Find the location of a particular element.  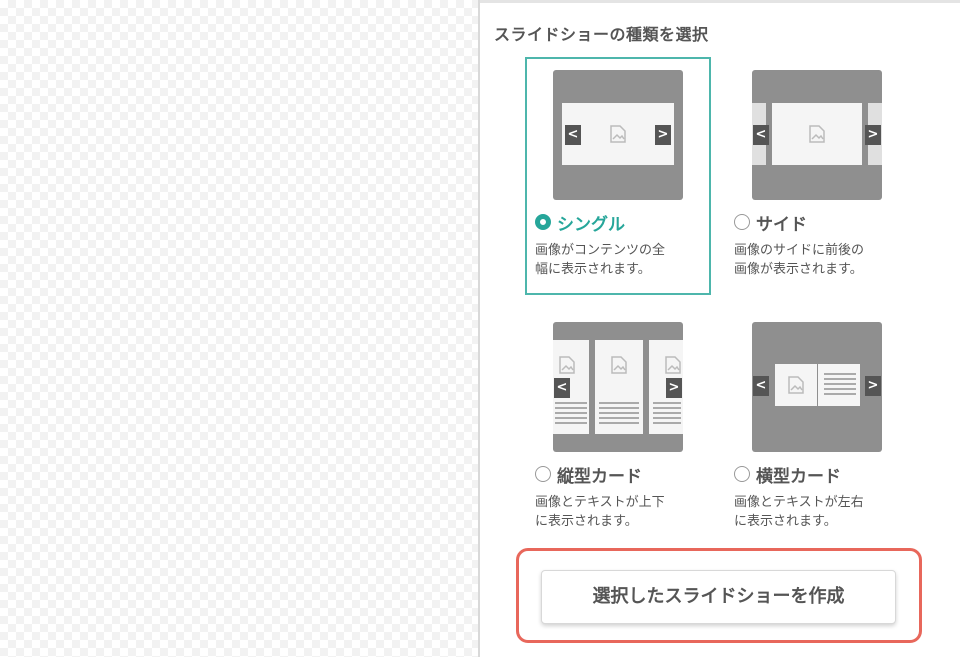

single-thumbnail: < > is located at coordinates (618, 135).